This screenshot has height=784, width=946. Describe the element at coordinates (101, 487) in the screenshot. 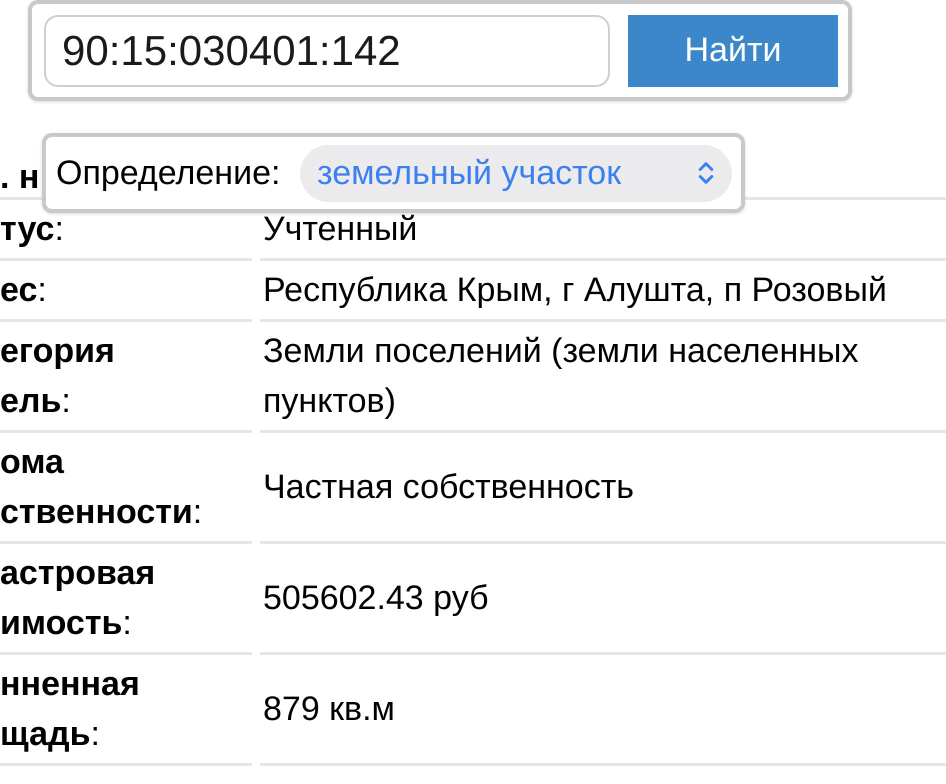

I see `field-label: ома ственности:` at that location.